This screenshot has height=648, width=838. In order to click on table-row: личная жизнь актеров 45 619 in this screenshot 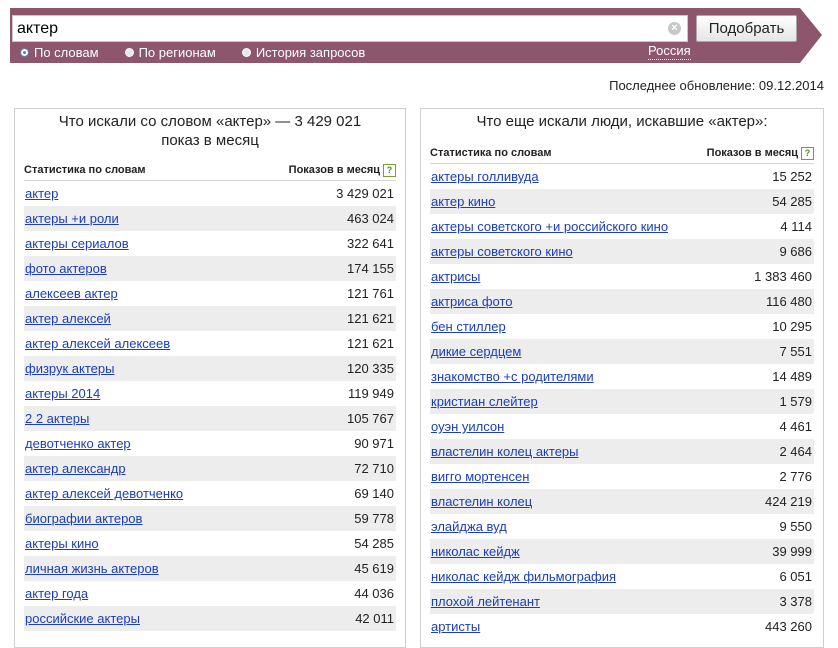, I will do `click(210, 568)`.